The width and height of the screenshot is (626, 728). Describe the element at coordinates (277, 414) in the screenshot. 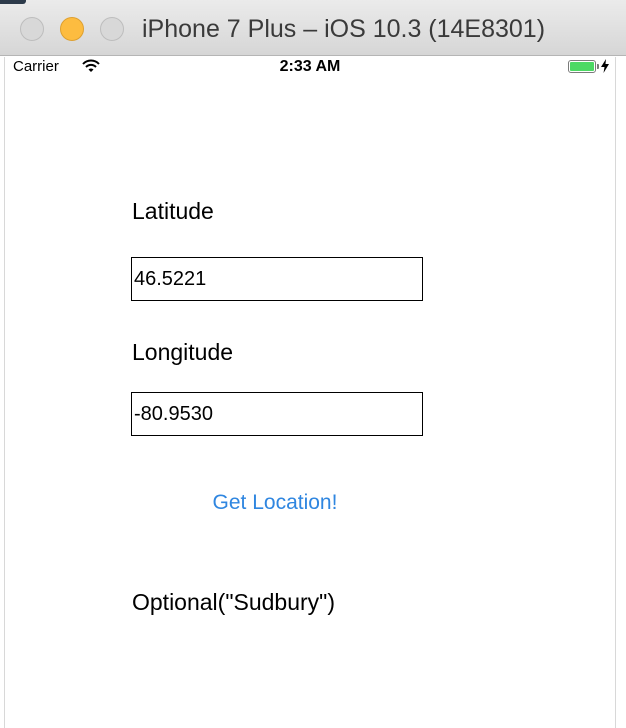

I see `longitude-field` at that location.